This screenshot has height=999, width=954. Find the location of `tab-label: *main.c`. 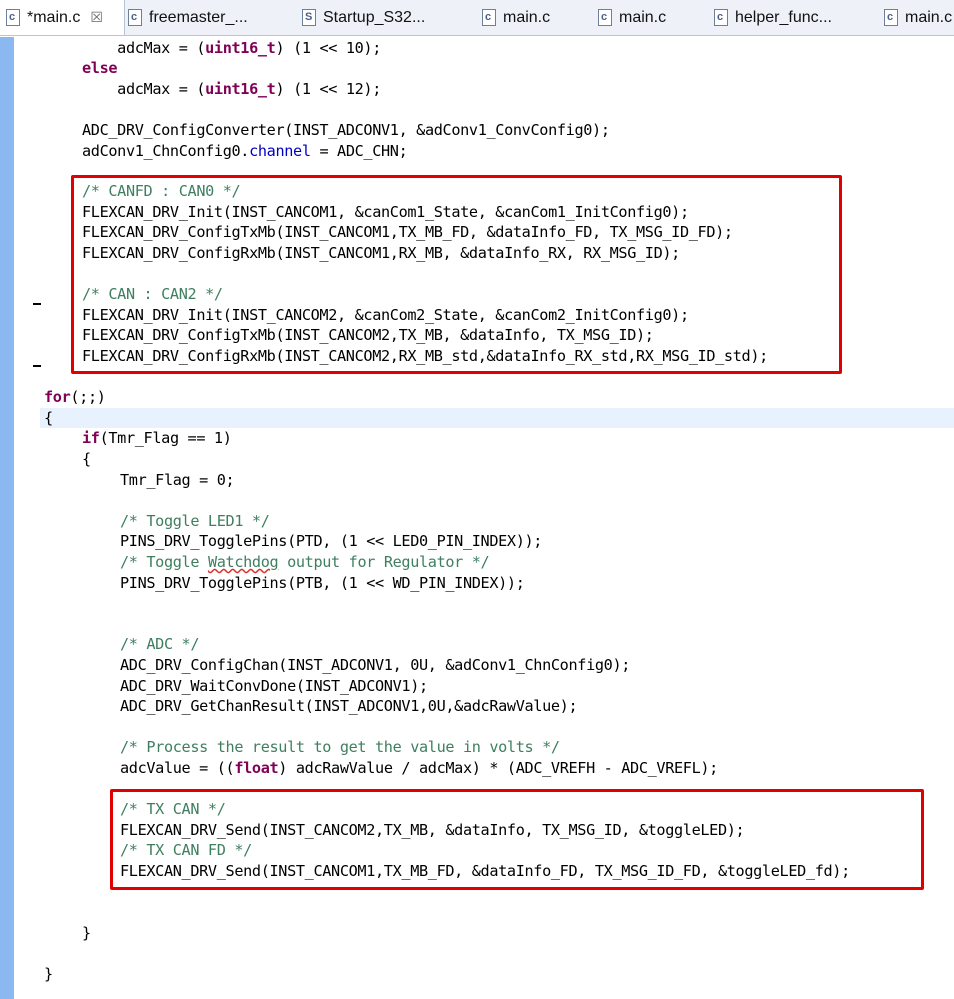

tab-label: *main.c is located at coordinates (54, 17).